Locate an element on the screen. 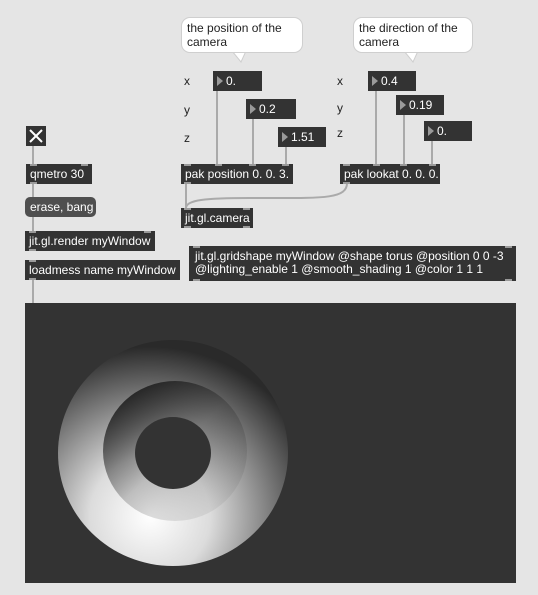 The height and width of the screenshot is (595, 538). number-box-lookat-z: 0. is located at coordinates (448, 131).